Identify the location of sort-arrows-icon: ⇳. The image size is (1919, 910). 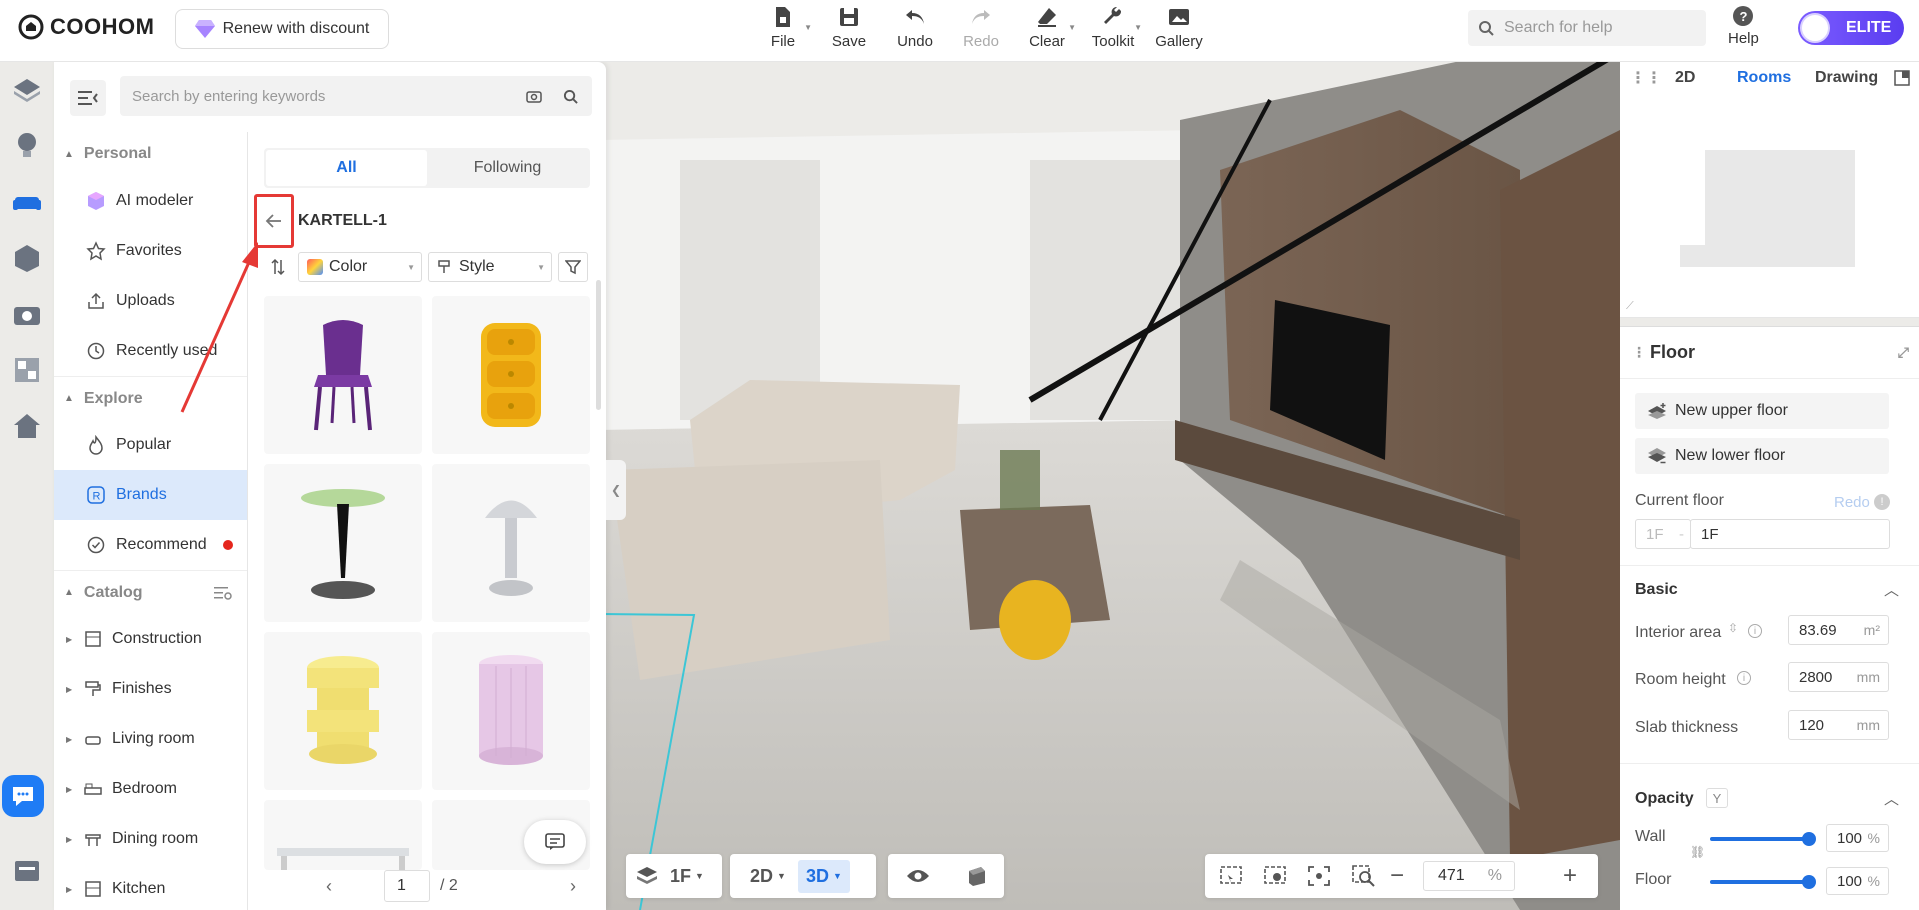
(1733, 628).